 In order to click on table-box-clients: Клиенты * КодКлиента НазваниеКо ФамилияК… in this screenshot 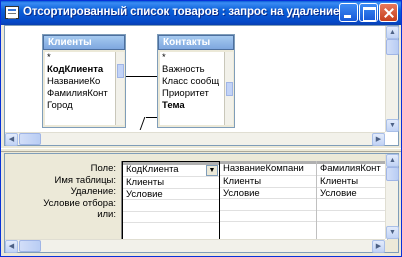, I will do `click(84, 81)`.